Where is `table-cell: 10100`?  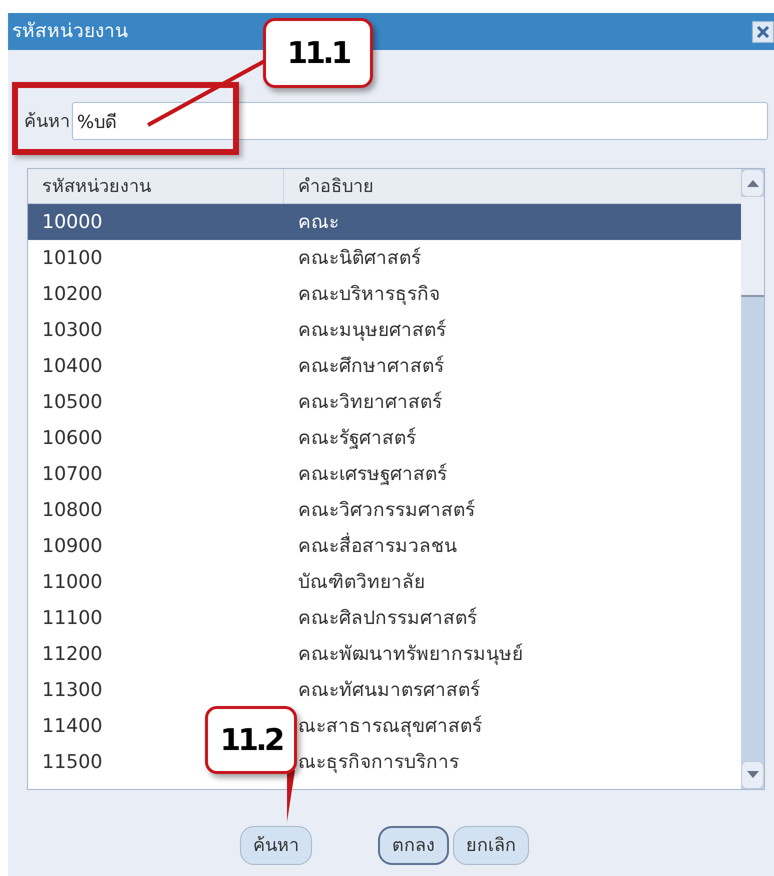
table-cell: 10100 is located at coordinates (72, 258).